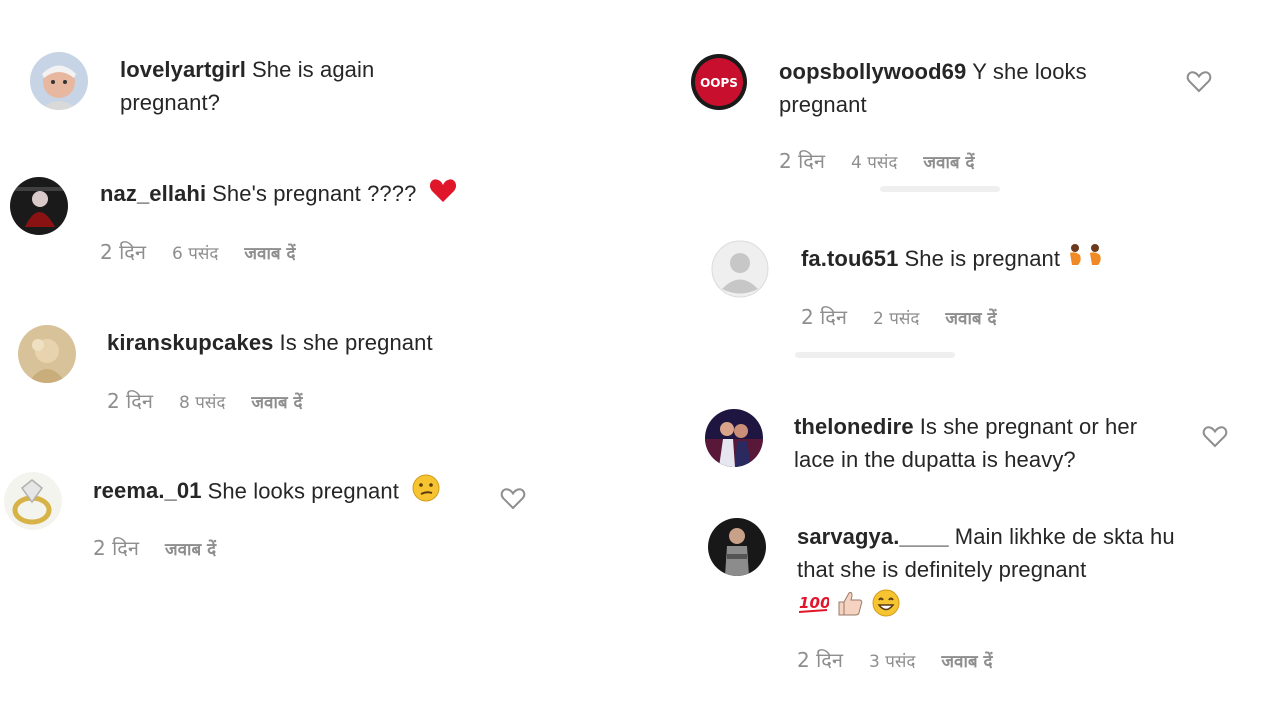 Image resolution: width=1280 pixels, height=722 pixels. Describe the element at coordinates (814, 607) in the screenshot. I see `hundred-points-icon: 100` at that location.